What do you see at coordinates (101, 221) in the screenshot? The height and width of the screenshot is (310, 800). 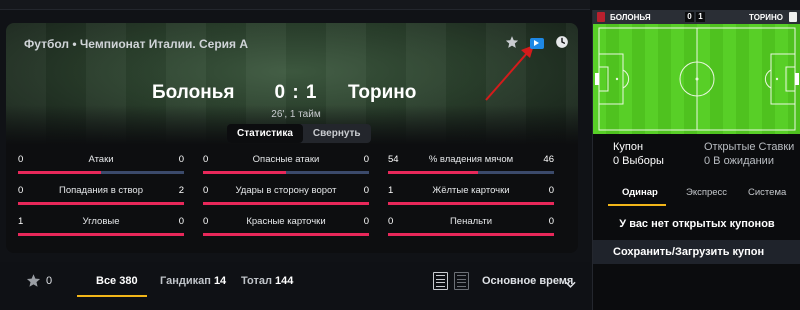 I see `stat-row: 1 Угловые 0` at bounding box center [101, 221].